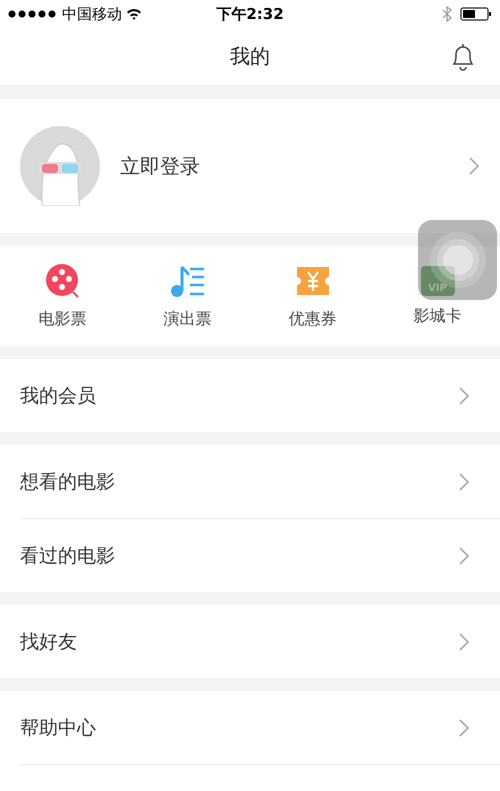 The height and width of the screenshot is (791, 500). What do you see at coordinates (250, 395) in the screenshot?
I see `menu-row: 我的会员` at bounding box center [250, 395].